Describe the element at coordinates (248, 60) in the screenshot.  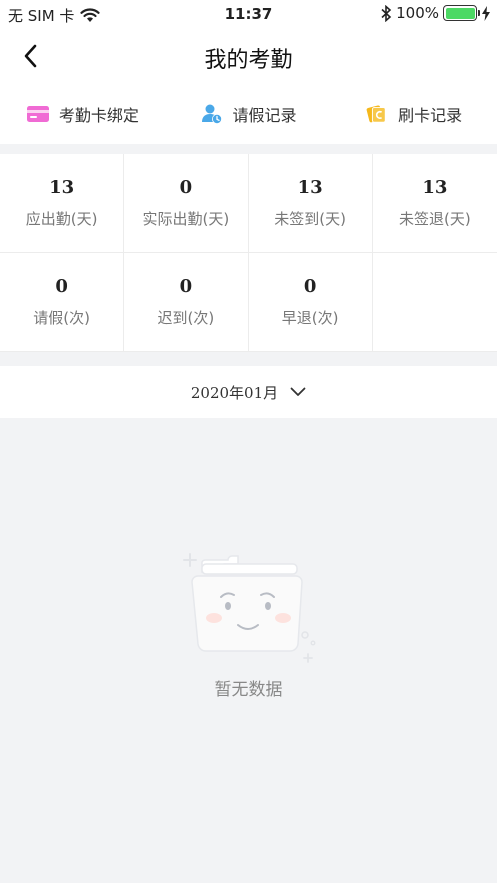
I see `page-title: 我的考勤` at that location.